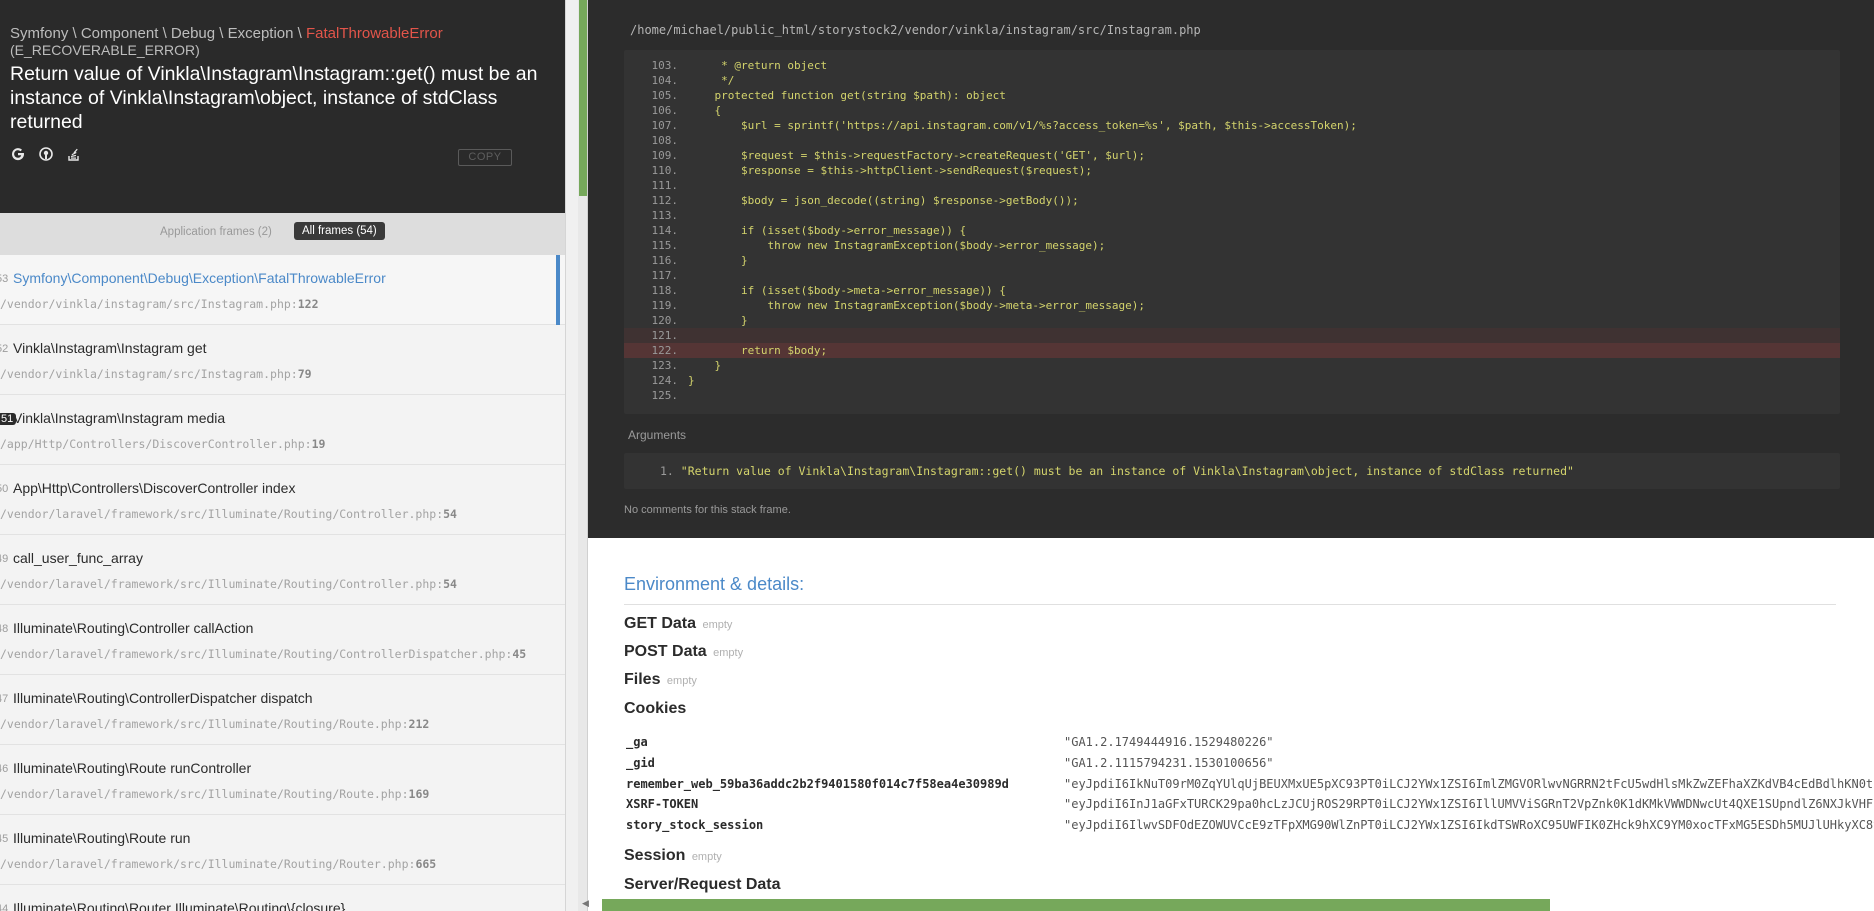 This screenshot has width=1874, height=911. Describe the element at coordinates (665, 185) in the screenshot. I see `line-number: 111.` at that location.